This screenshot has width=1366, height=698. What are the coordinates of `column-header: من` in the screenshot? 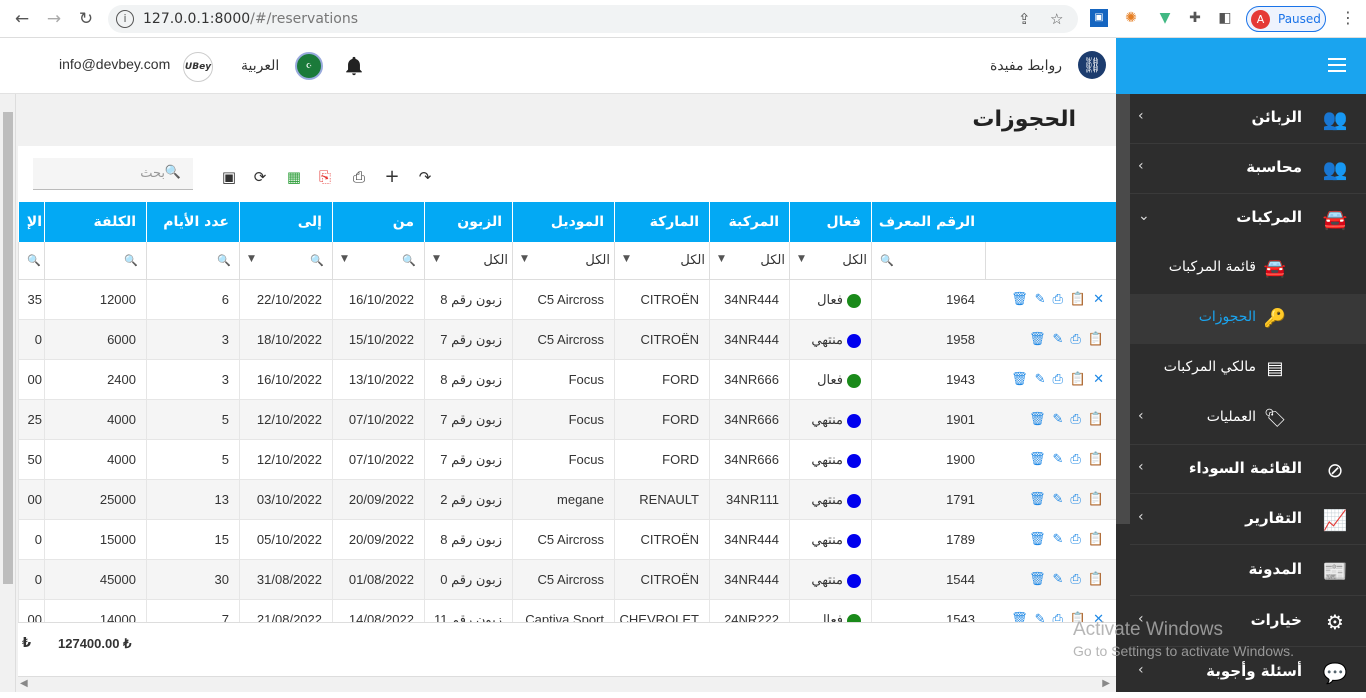 It's located at (378, 222).